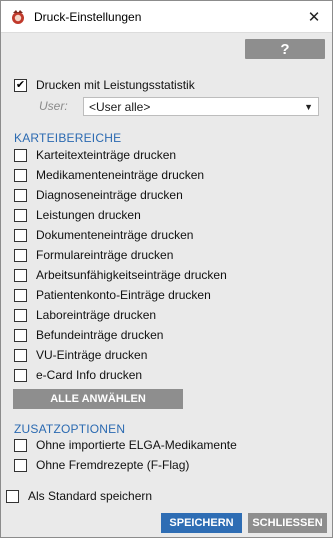 The image size is (333, 538). Describe the element at coordinates (106, 155) in the screenshot. I see `checkbox-label: Karteitexteinträge drucken` at that location.